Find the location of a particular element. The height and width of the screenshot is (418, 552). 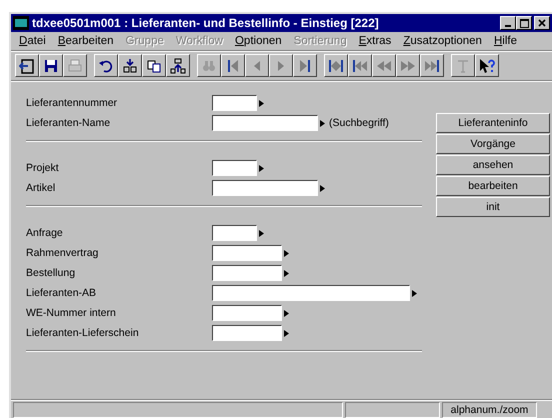

field-label: Rahmenvertrag is located at coordinates (63, 253).